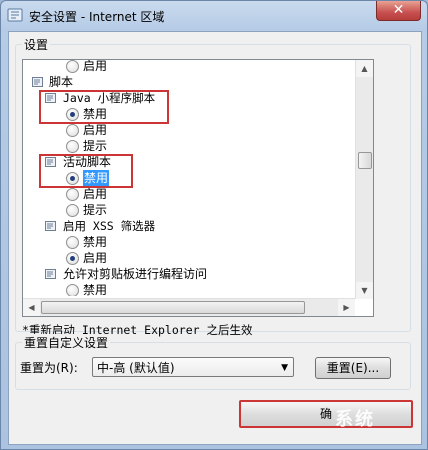 The image size is (428, 450). Describe the element at coordinates (104, 107) in the screenshot. I see `highlight-box-java-script` at that location.